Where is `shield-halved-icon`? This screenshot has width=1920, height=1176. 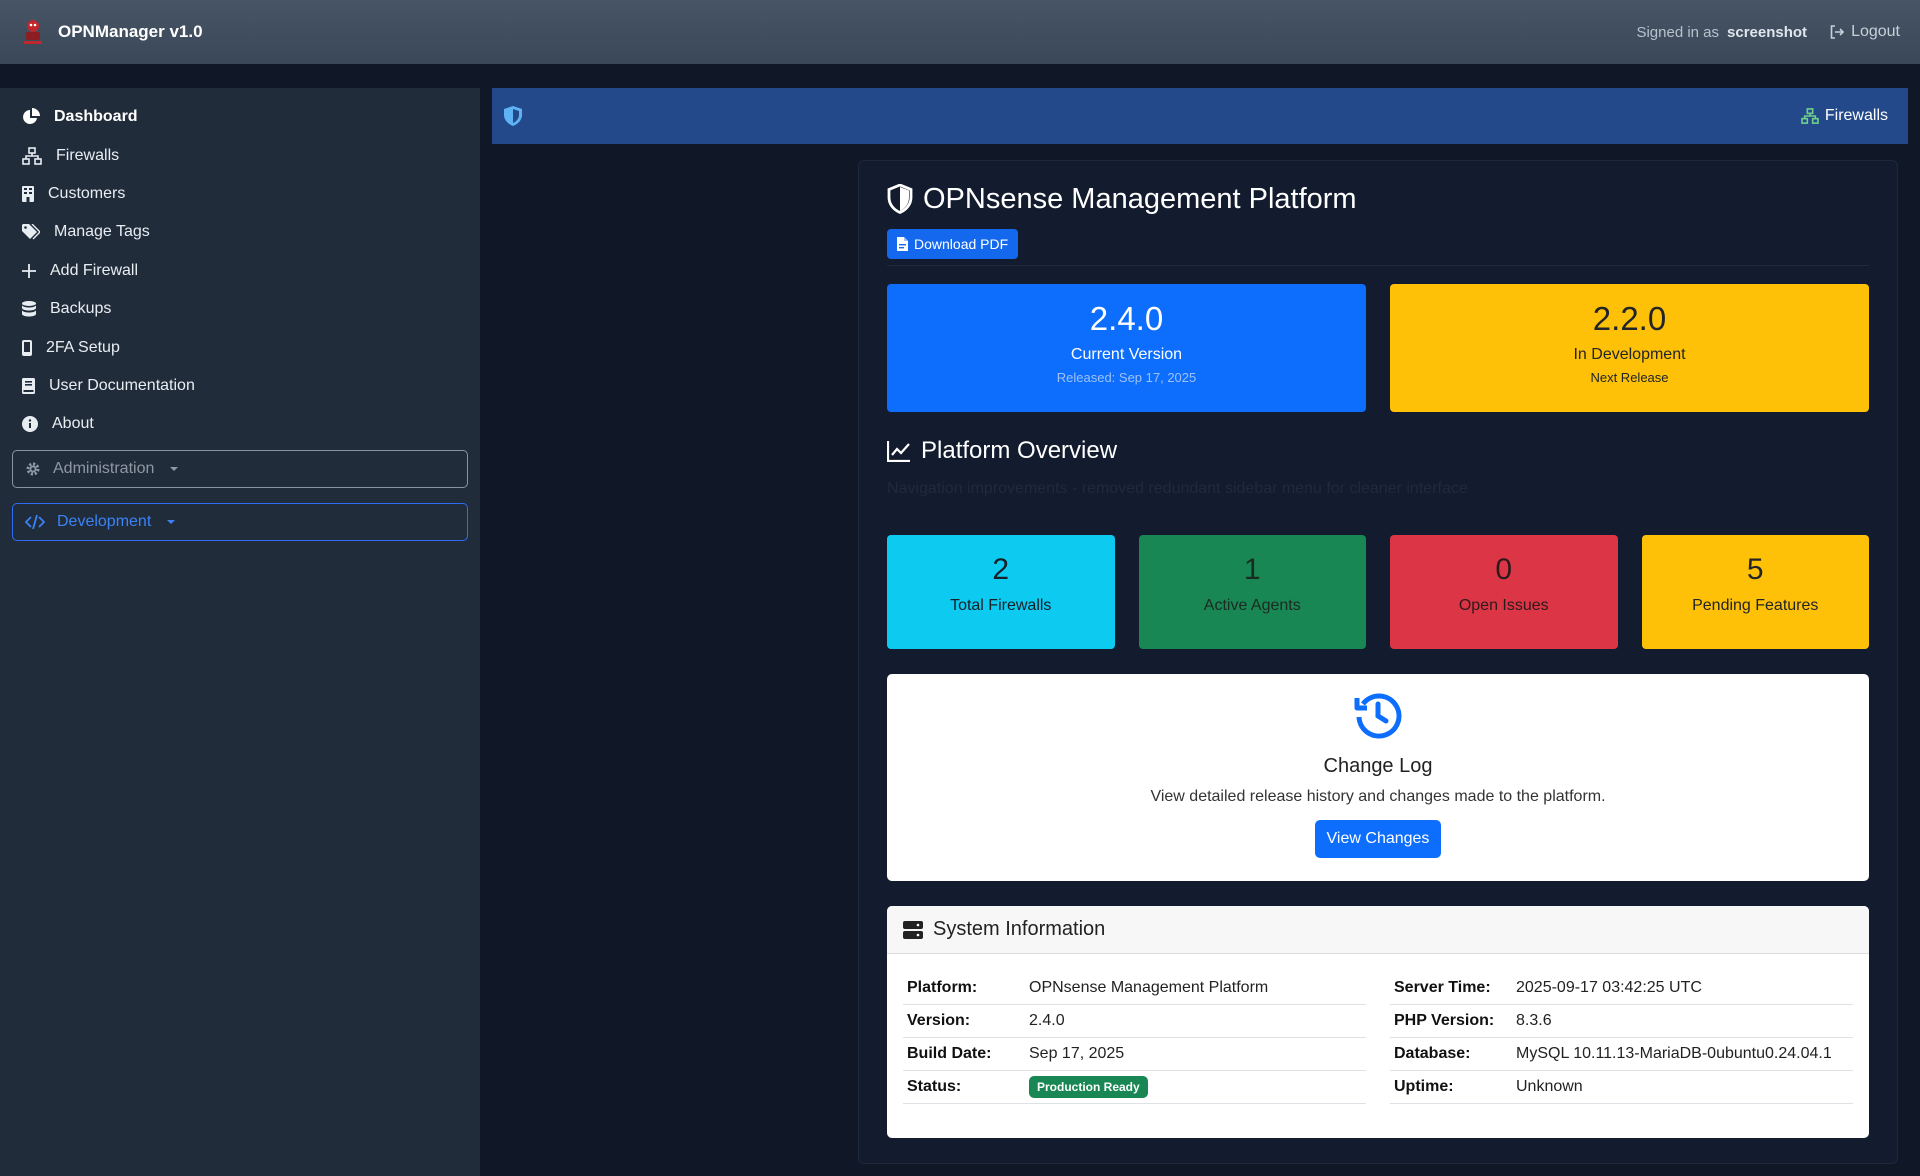 shield-halved-icon is located at coordinates (900, 199).